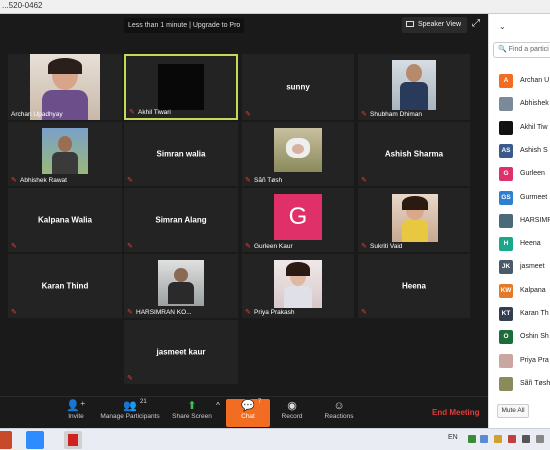 The width and height of the screenshot is (550, 450). Describe the element at coordinates (65, 220) in the screenshot. I see `video-tile-kalpana: Kalpana Walia ✎` at that location.